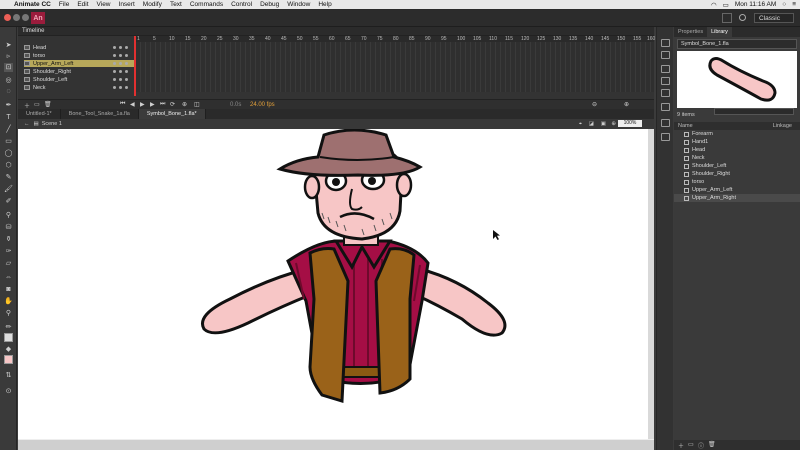 The height and width of the screenshot is (450, 800). I want to click on frame-grid, so click(395, 67).